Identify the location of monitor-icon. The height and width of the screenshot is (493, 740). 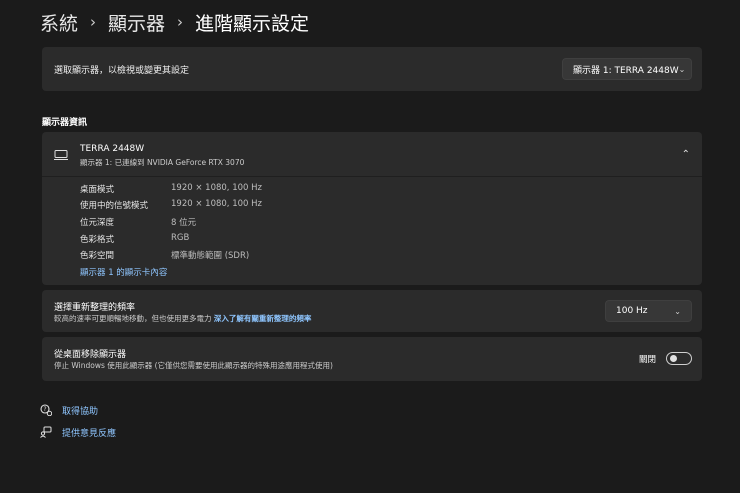
(61, 155).